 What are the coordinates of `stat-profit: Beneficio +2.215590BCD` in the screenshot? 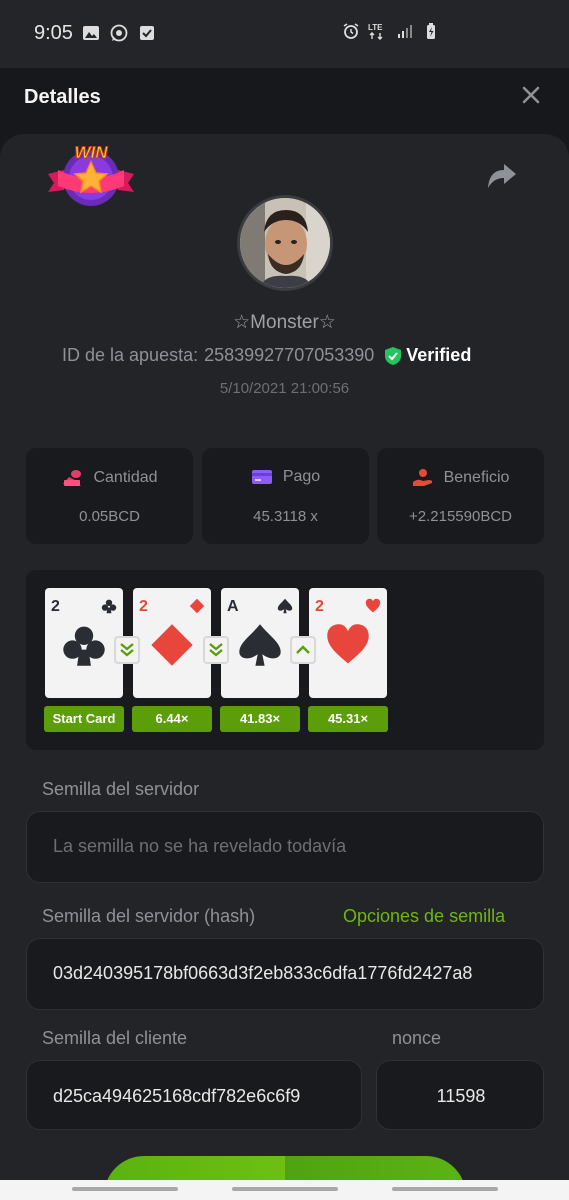 It's located at (460, 496).